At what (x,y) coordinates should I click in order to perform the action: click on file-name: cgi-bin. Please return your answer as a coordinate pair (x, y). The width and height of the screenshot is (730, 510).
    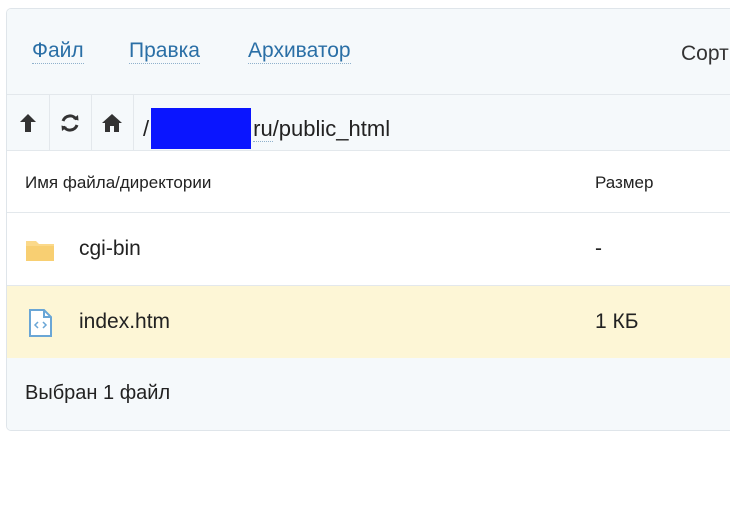
    Looking at the image, I should click on (110, 248).